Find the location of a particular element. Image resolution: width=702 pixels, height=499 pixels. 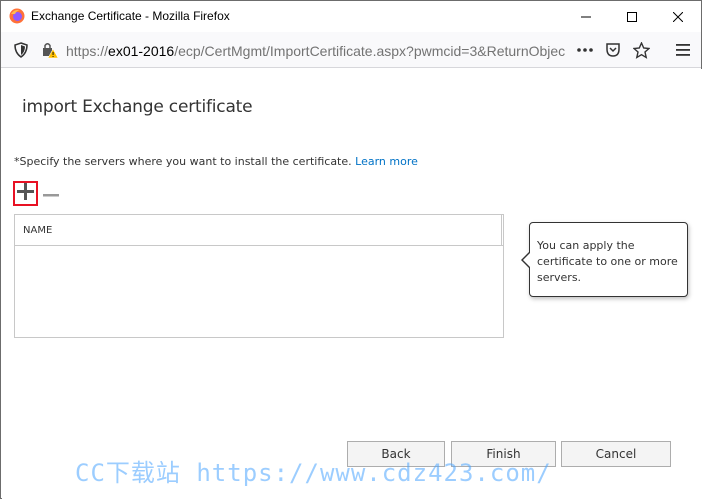

minimize-button is located at coordinates (586, 16).